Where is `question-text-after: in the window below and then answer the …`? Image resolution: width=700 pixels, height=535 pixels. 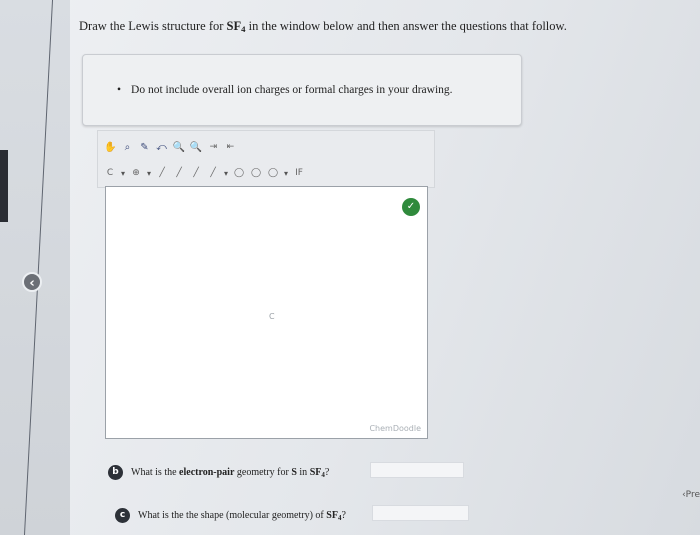
question-text-after: in the window below and then answer the … is located at coordinates (406, 26).